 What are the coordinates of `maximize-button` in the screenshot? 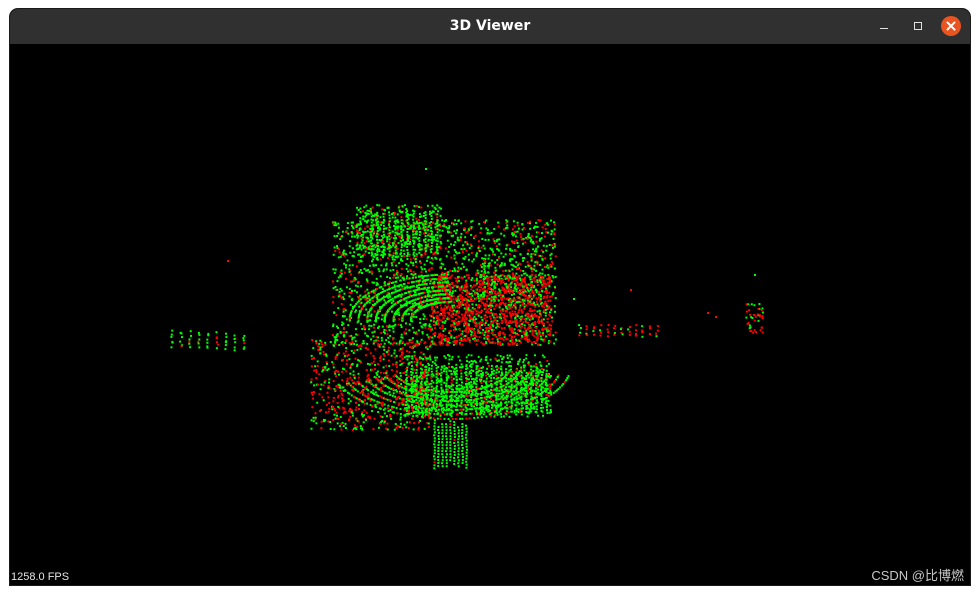 It's located at (918, 26).